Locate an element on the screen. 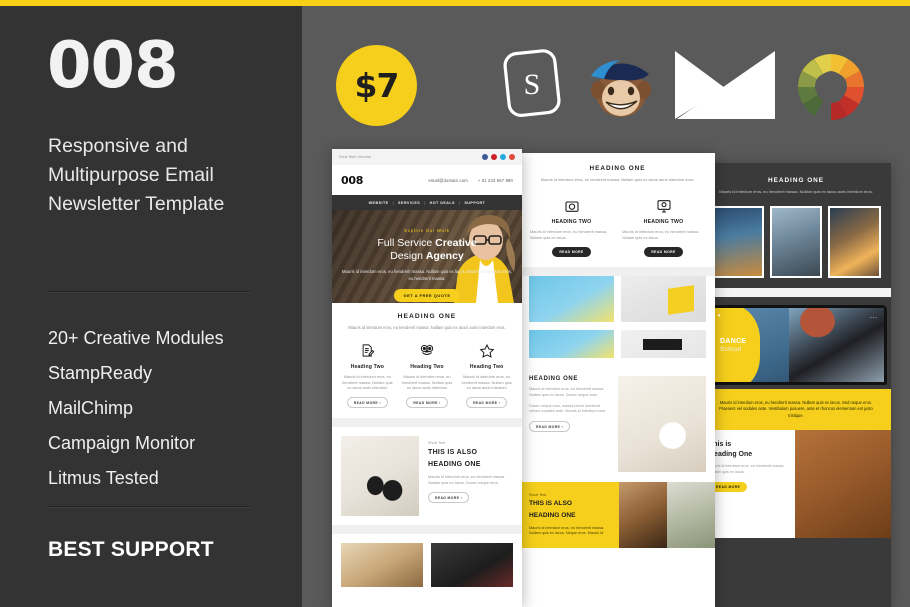 The image size is (910, 607). email-contact: email@domain.com + 01 234 567 890 is located at coordinates (470, 180).